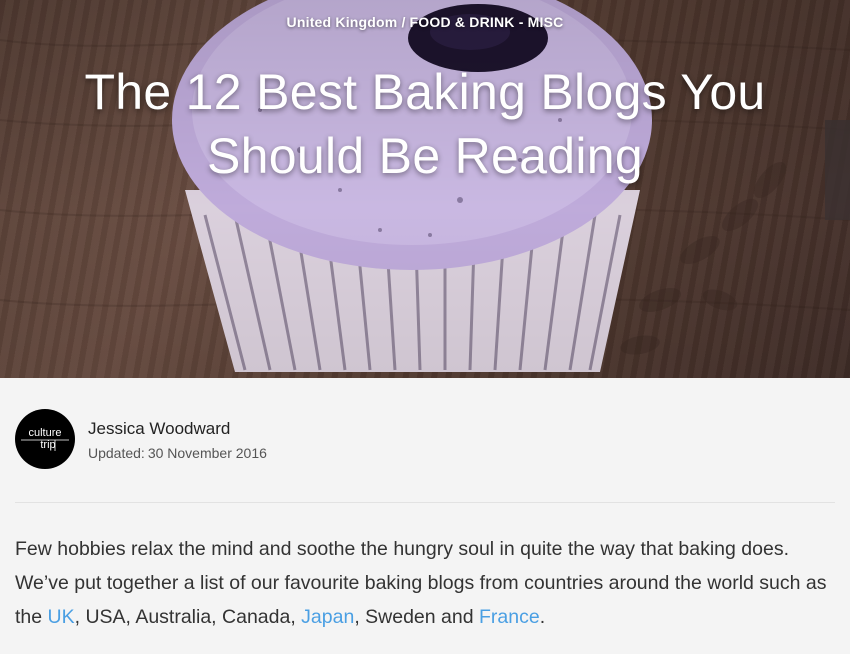  I want to click on section-divider, so click(425, 502).